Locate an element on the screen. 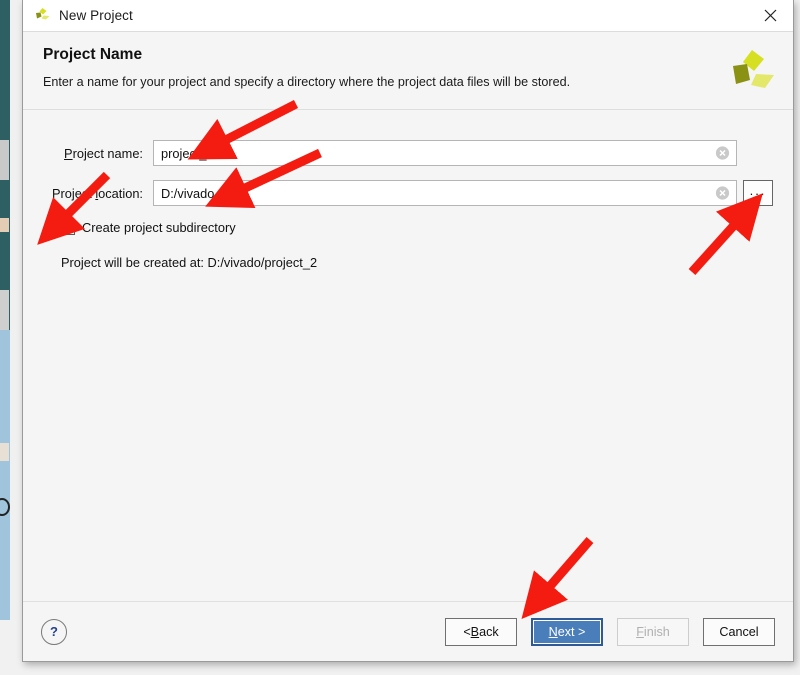  question-mark-icon: ? is located at coordinates (54, 631).